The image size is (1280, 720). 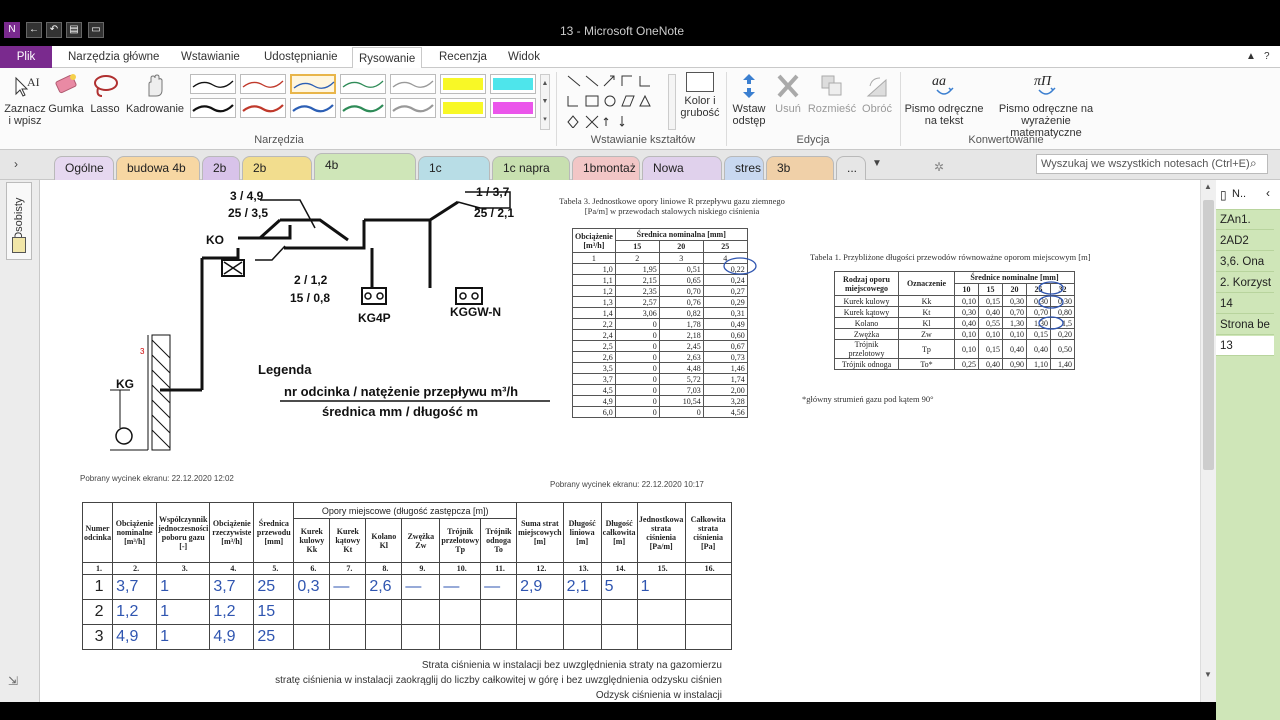 I want to click on scroll-down-icon: ▼, so click(x=1208, y=674).